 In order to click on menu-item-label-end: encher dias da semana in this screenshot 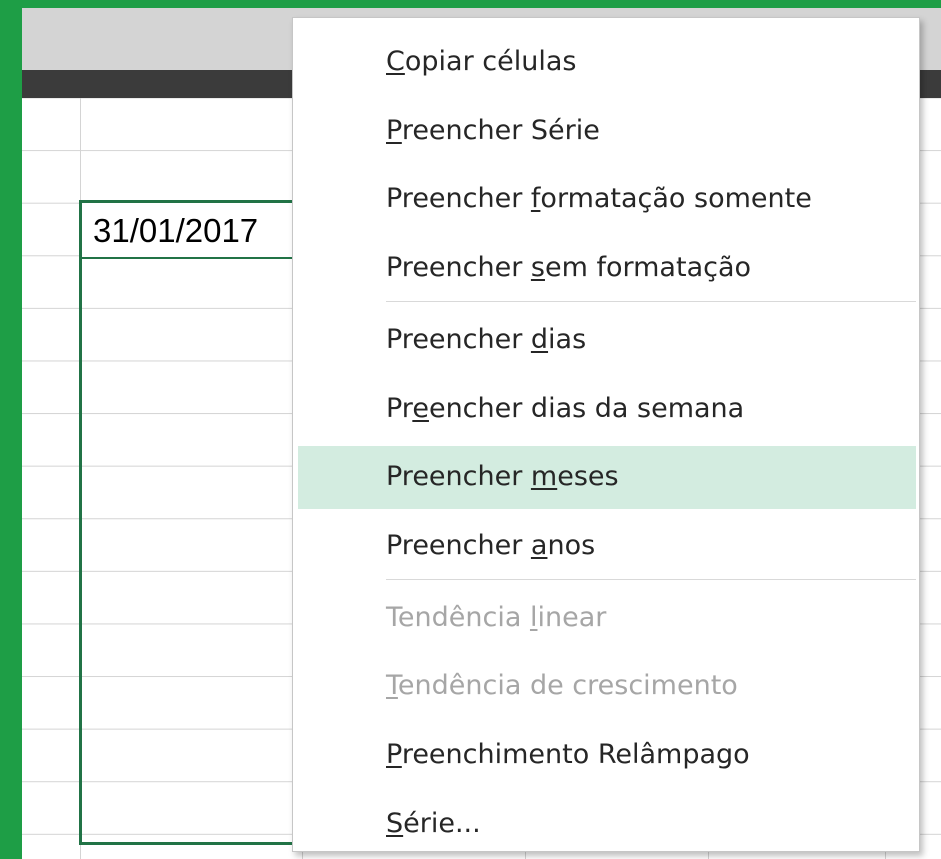, I will do `click(586, 408)`.